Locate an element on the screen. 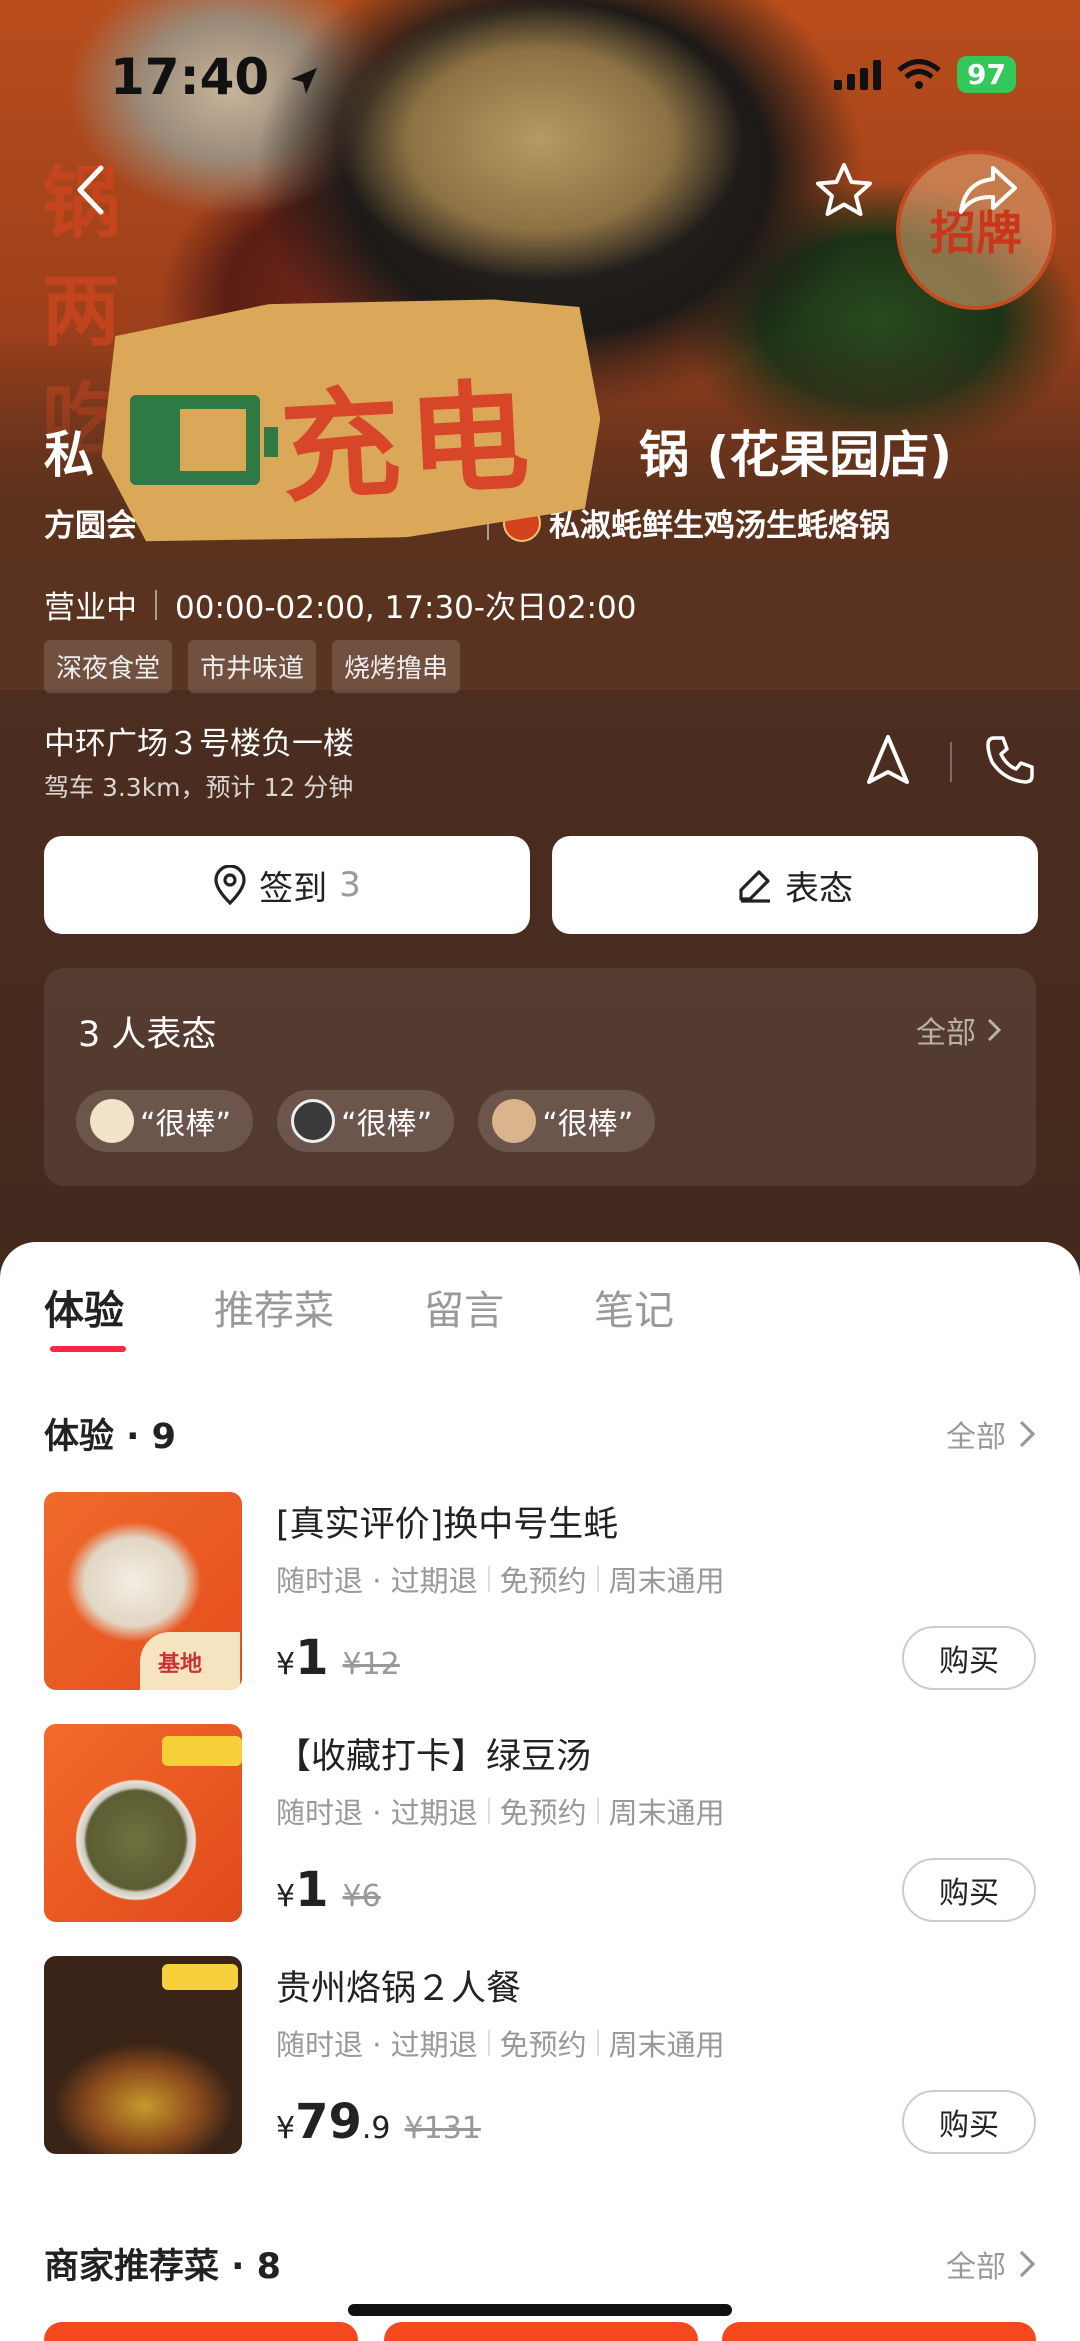 This screenshot has width=1080, height=2341. pencil-icon is located at coordinates (754, 886).